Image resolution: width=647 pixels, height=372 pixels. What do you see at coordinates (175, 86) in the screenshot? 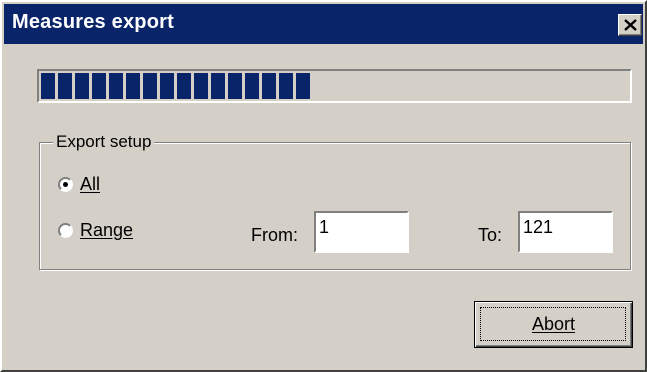
I see `progress-fill` at bounding box center [175, 86].